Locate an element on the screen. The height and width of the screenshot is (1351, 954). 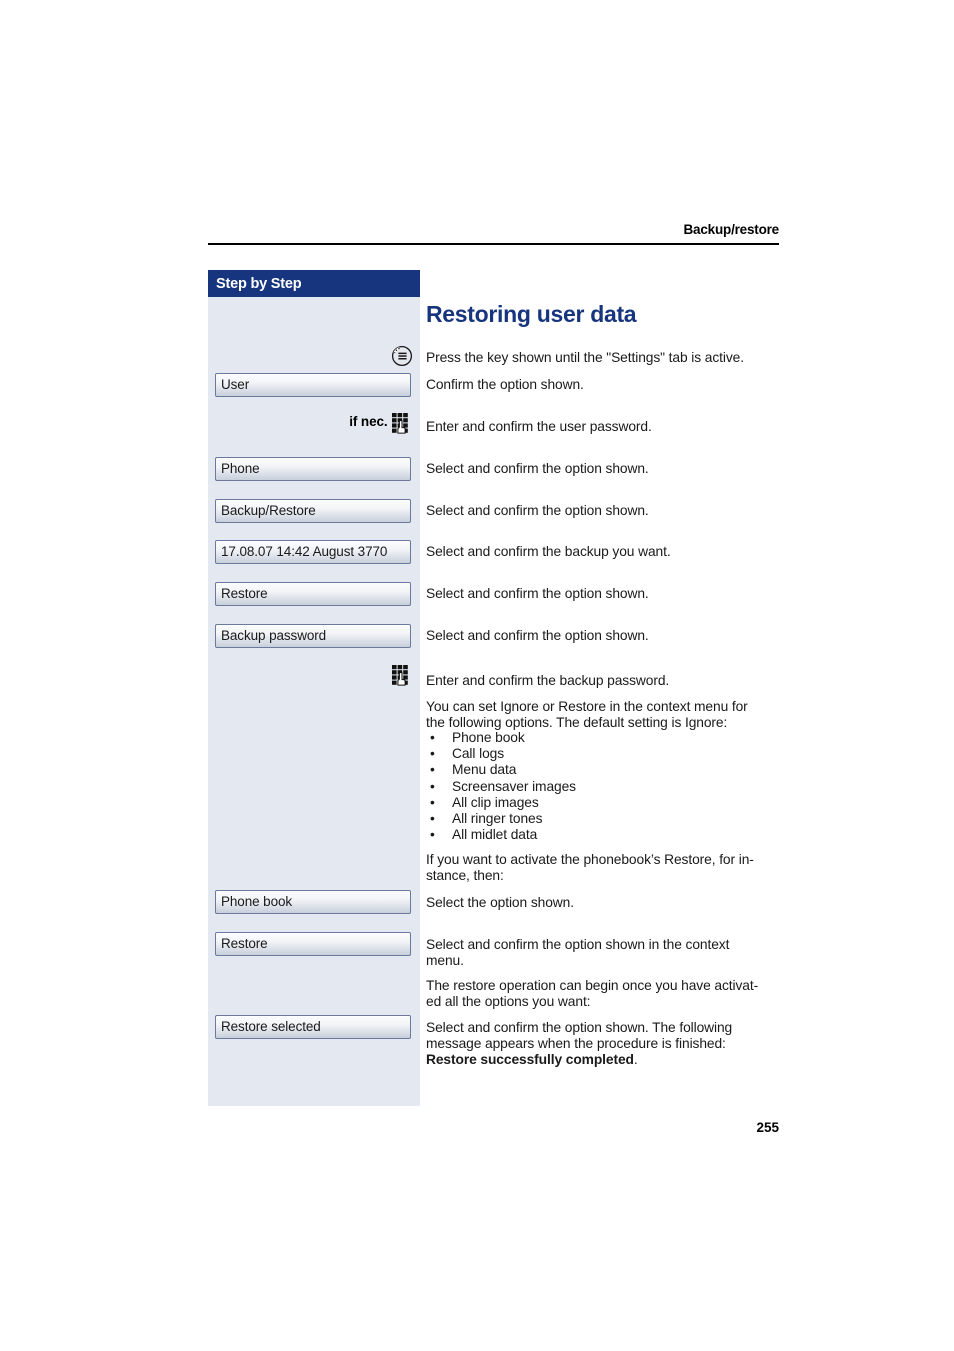
step-text-select-backup: Select and confirm the backup you want. is located at coordinates (548, 551).